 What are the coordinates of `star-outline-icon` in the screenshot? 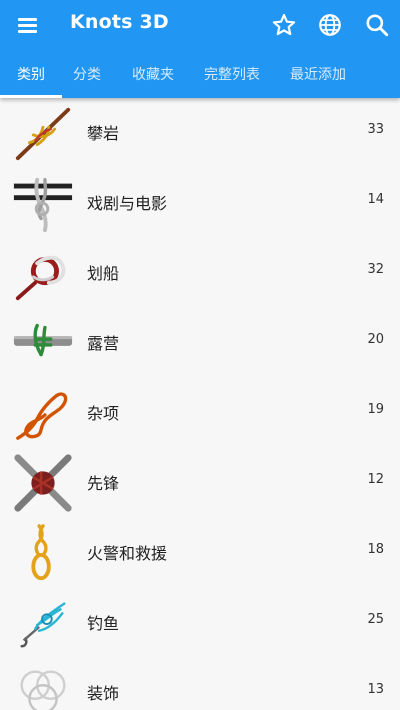 It's located at (284, 25).